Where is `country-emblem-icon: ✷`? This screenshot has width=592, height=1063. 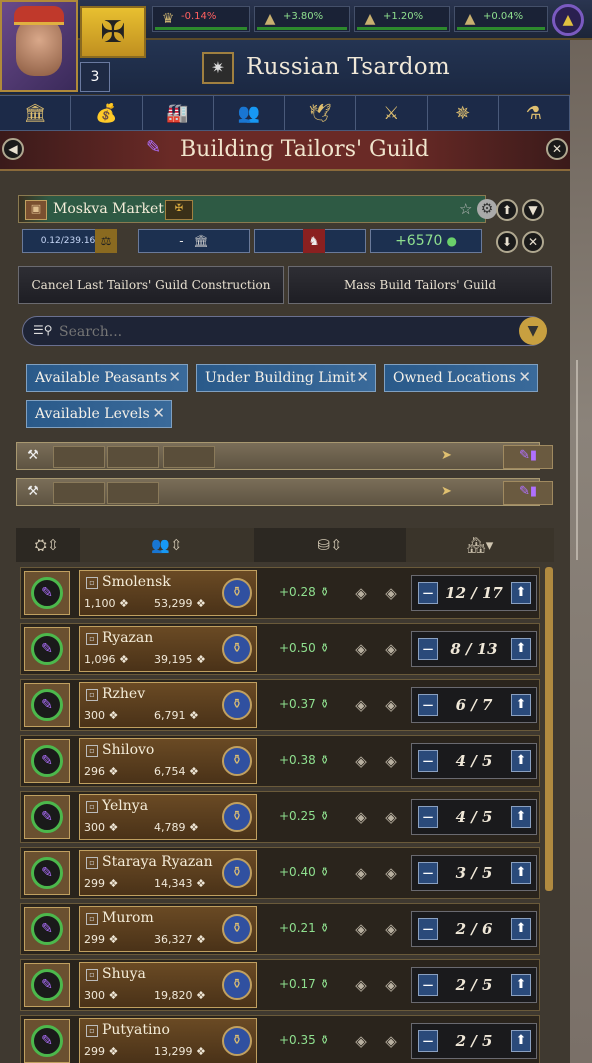 country-emblem-icon: ✷ is located at coordinates (218, 68).